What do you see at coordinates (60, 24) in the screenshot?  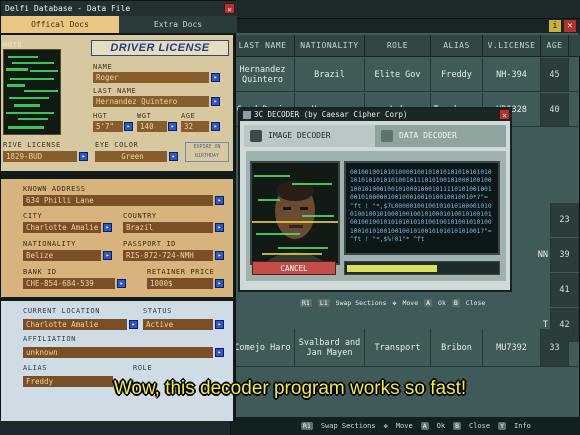 I see `tab-official-docs: Offical Docs` at bounding box center [60, 24].